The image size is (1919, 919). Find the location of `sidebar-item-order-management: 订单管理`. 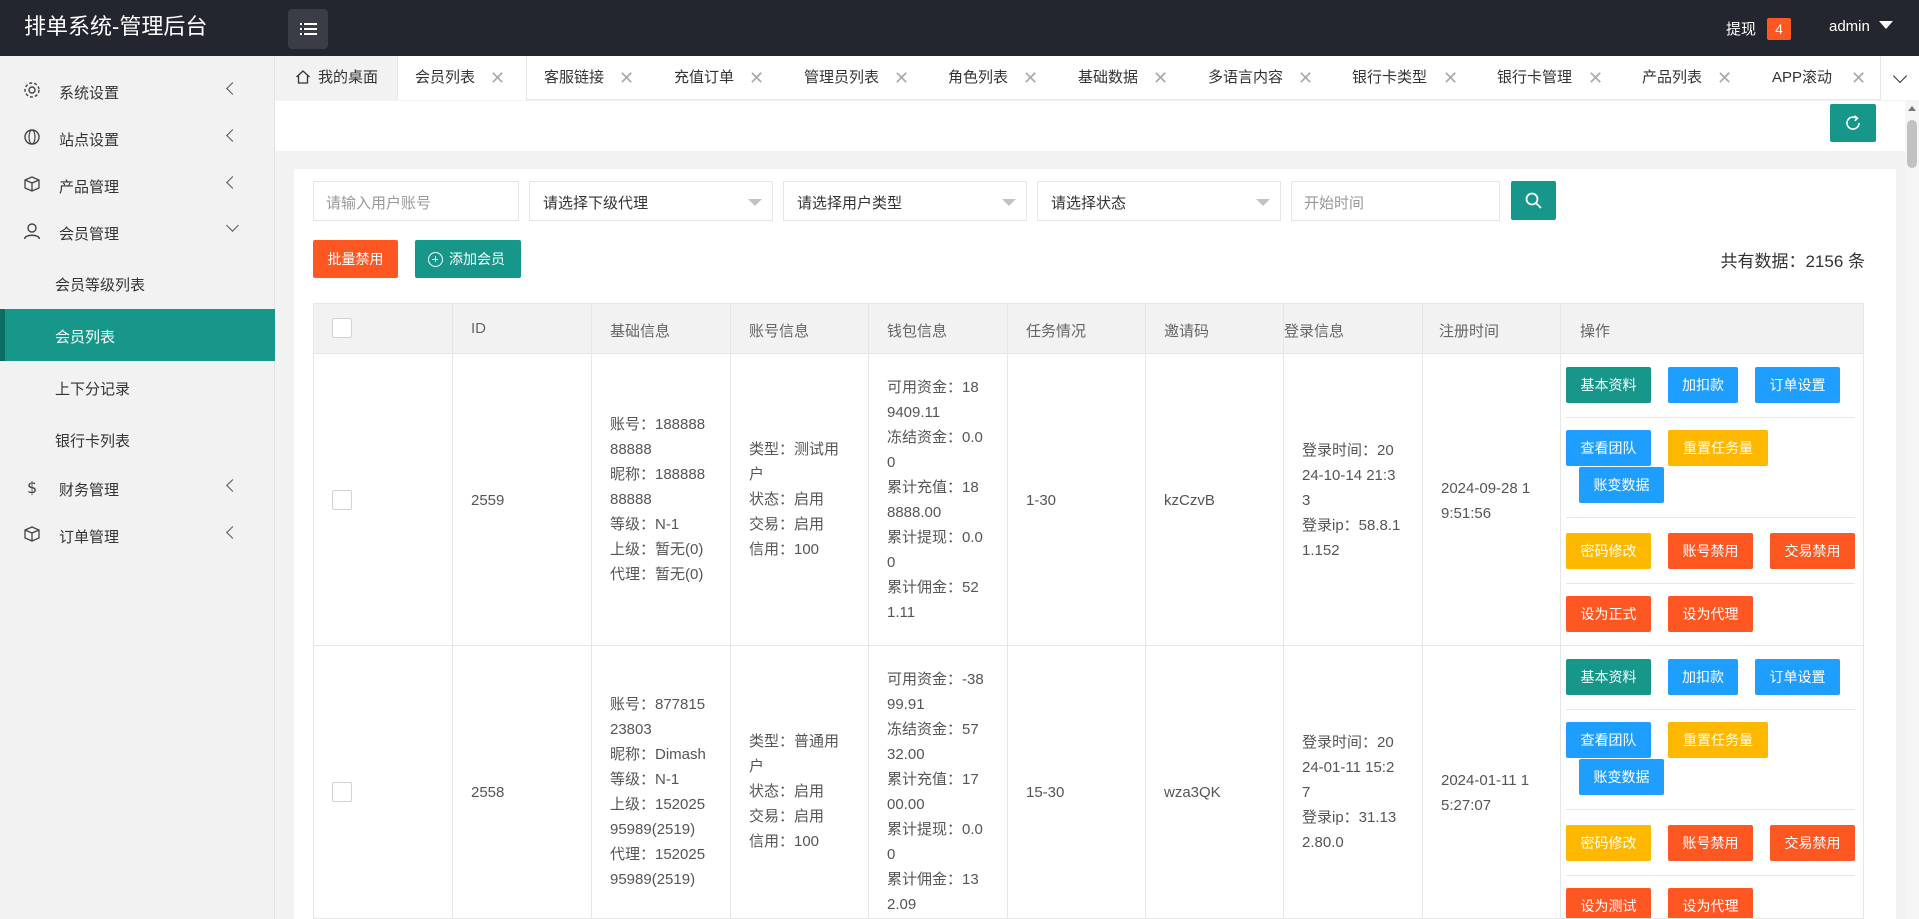

sidebar-item-order-management: 订单管理 is located at coordinates (137, 535).